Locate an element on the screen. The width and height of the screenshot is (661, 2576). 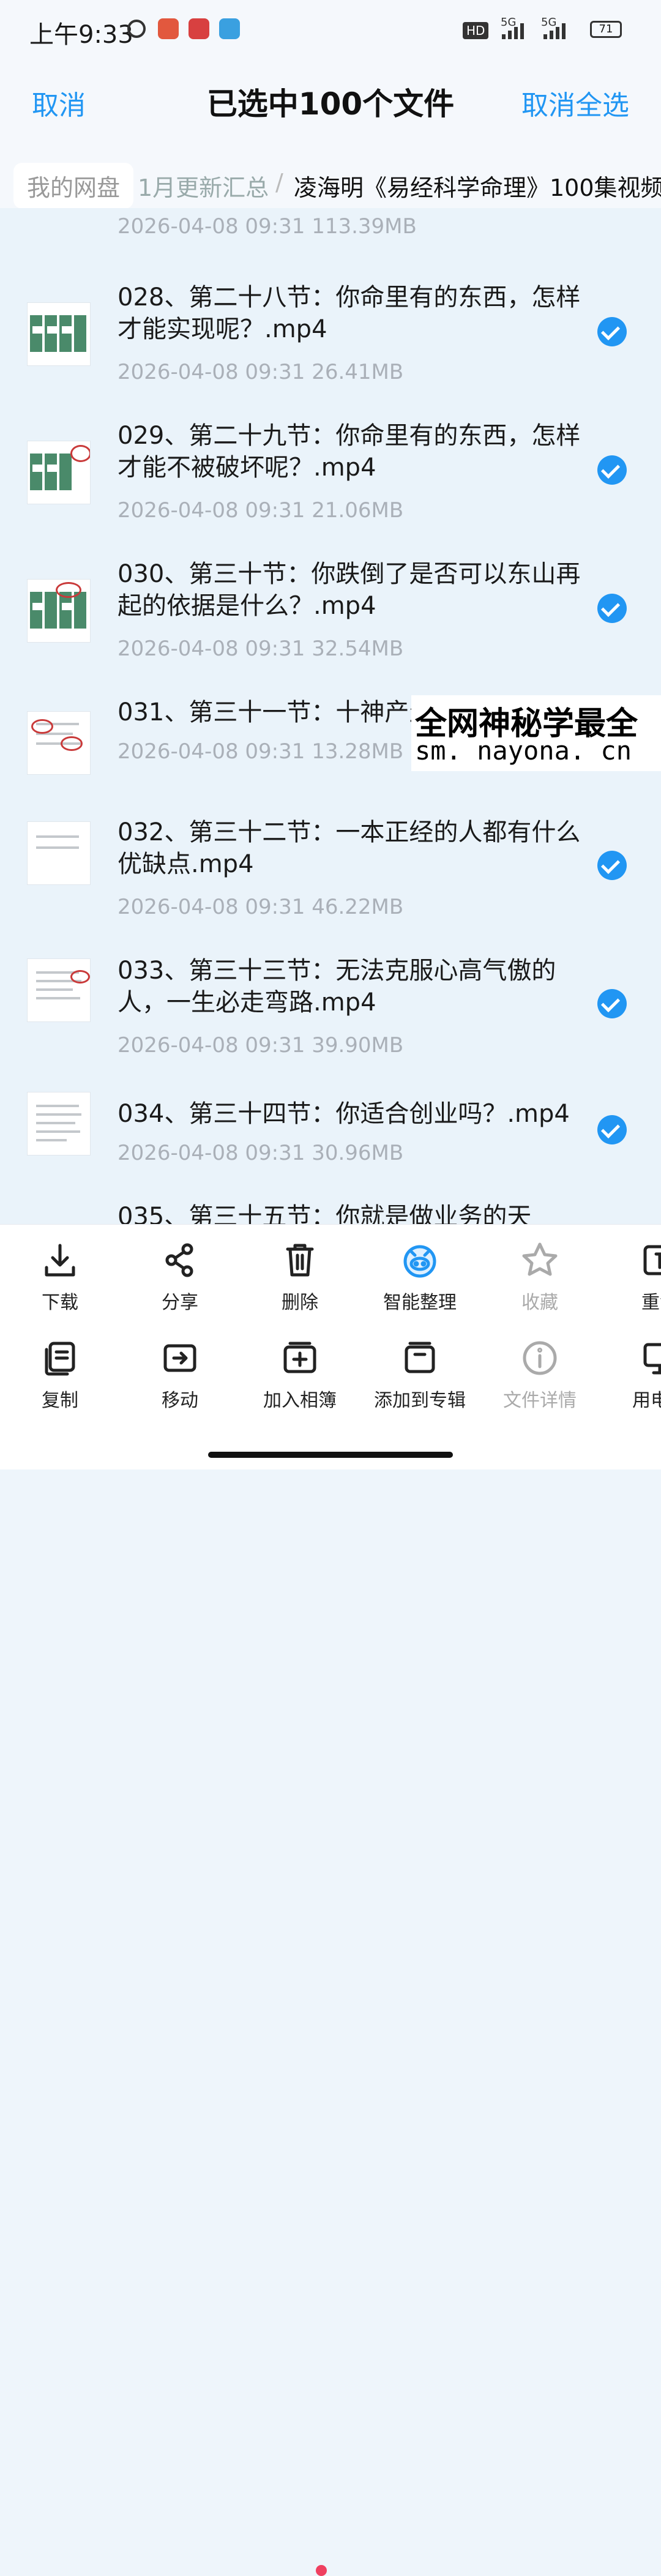
file-details-button: 文件详情 is located at coordinates (540, 1375).